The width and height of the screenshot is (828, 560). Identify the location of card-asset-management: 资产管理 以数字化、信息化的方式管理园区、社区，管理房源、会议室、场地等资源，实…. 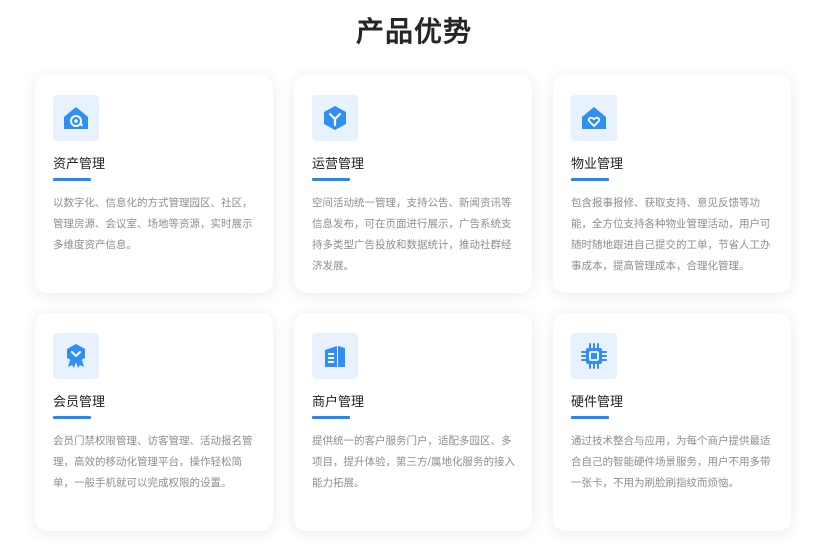
(154, 184).